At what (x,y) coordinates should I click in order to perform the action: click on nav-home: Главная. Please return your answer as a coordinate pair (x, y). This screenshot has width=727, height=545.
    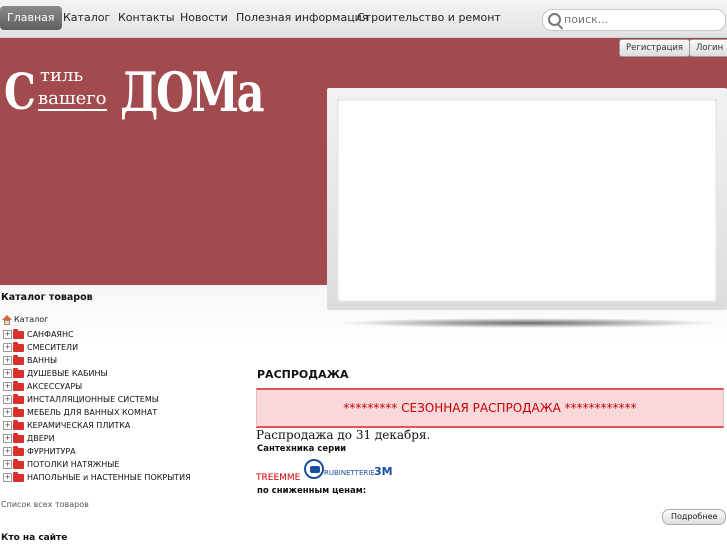
    Looking at the image, I should click on (31, 18).